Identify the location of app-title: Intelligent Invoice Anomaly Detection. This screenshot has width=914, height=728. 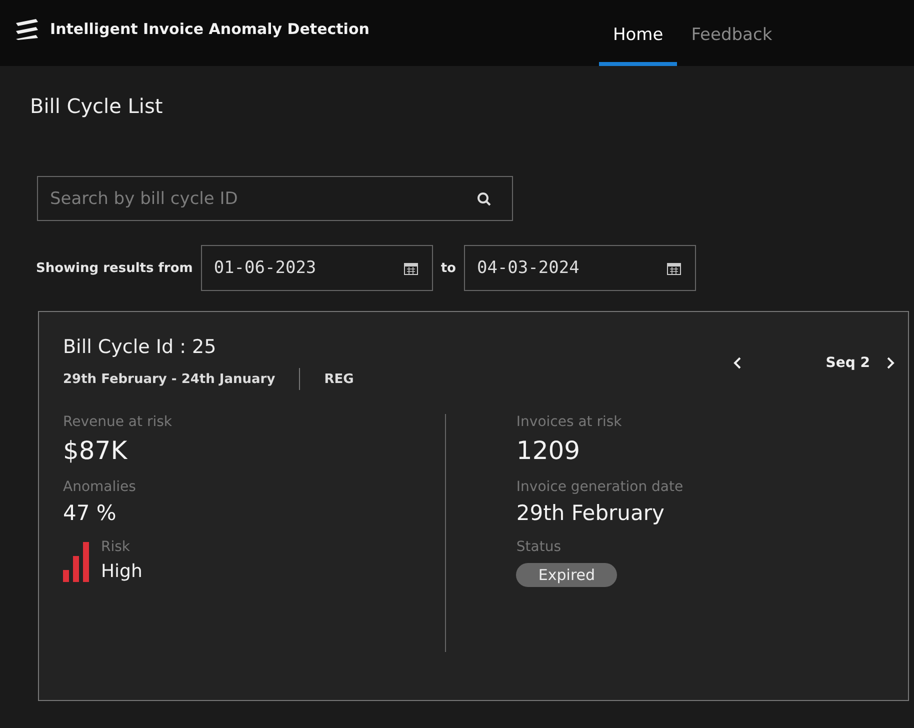
(210, 29).